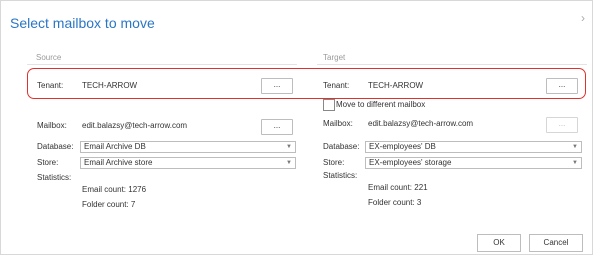 The height and width of the screenshot is (255, 593). What do you see at coordinates (50, 85) in the screenshot?
I see `source-tenant-label: Tenant:` at bounding box center [50, 85].